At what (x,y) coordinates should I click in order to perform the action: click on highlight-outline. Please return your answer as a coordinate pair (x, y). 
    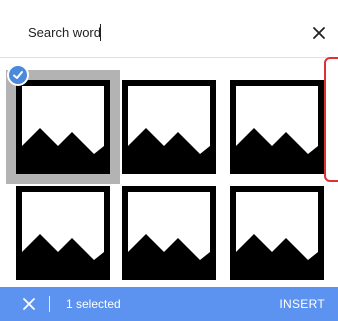
    Looking at the image, I should click on (331, 119).